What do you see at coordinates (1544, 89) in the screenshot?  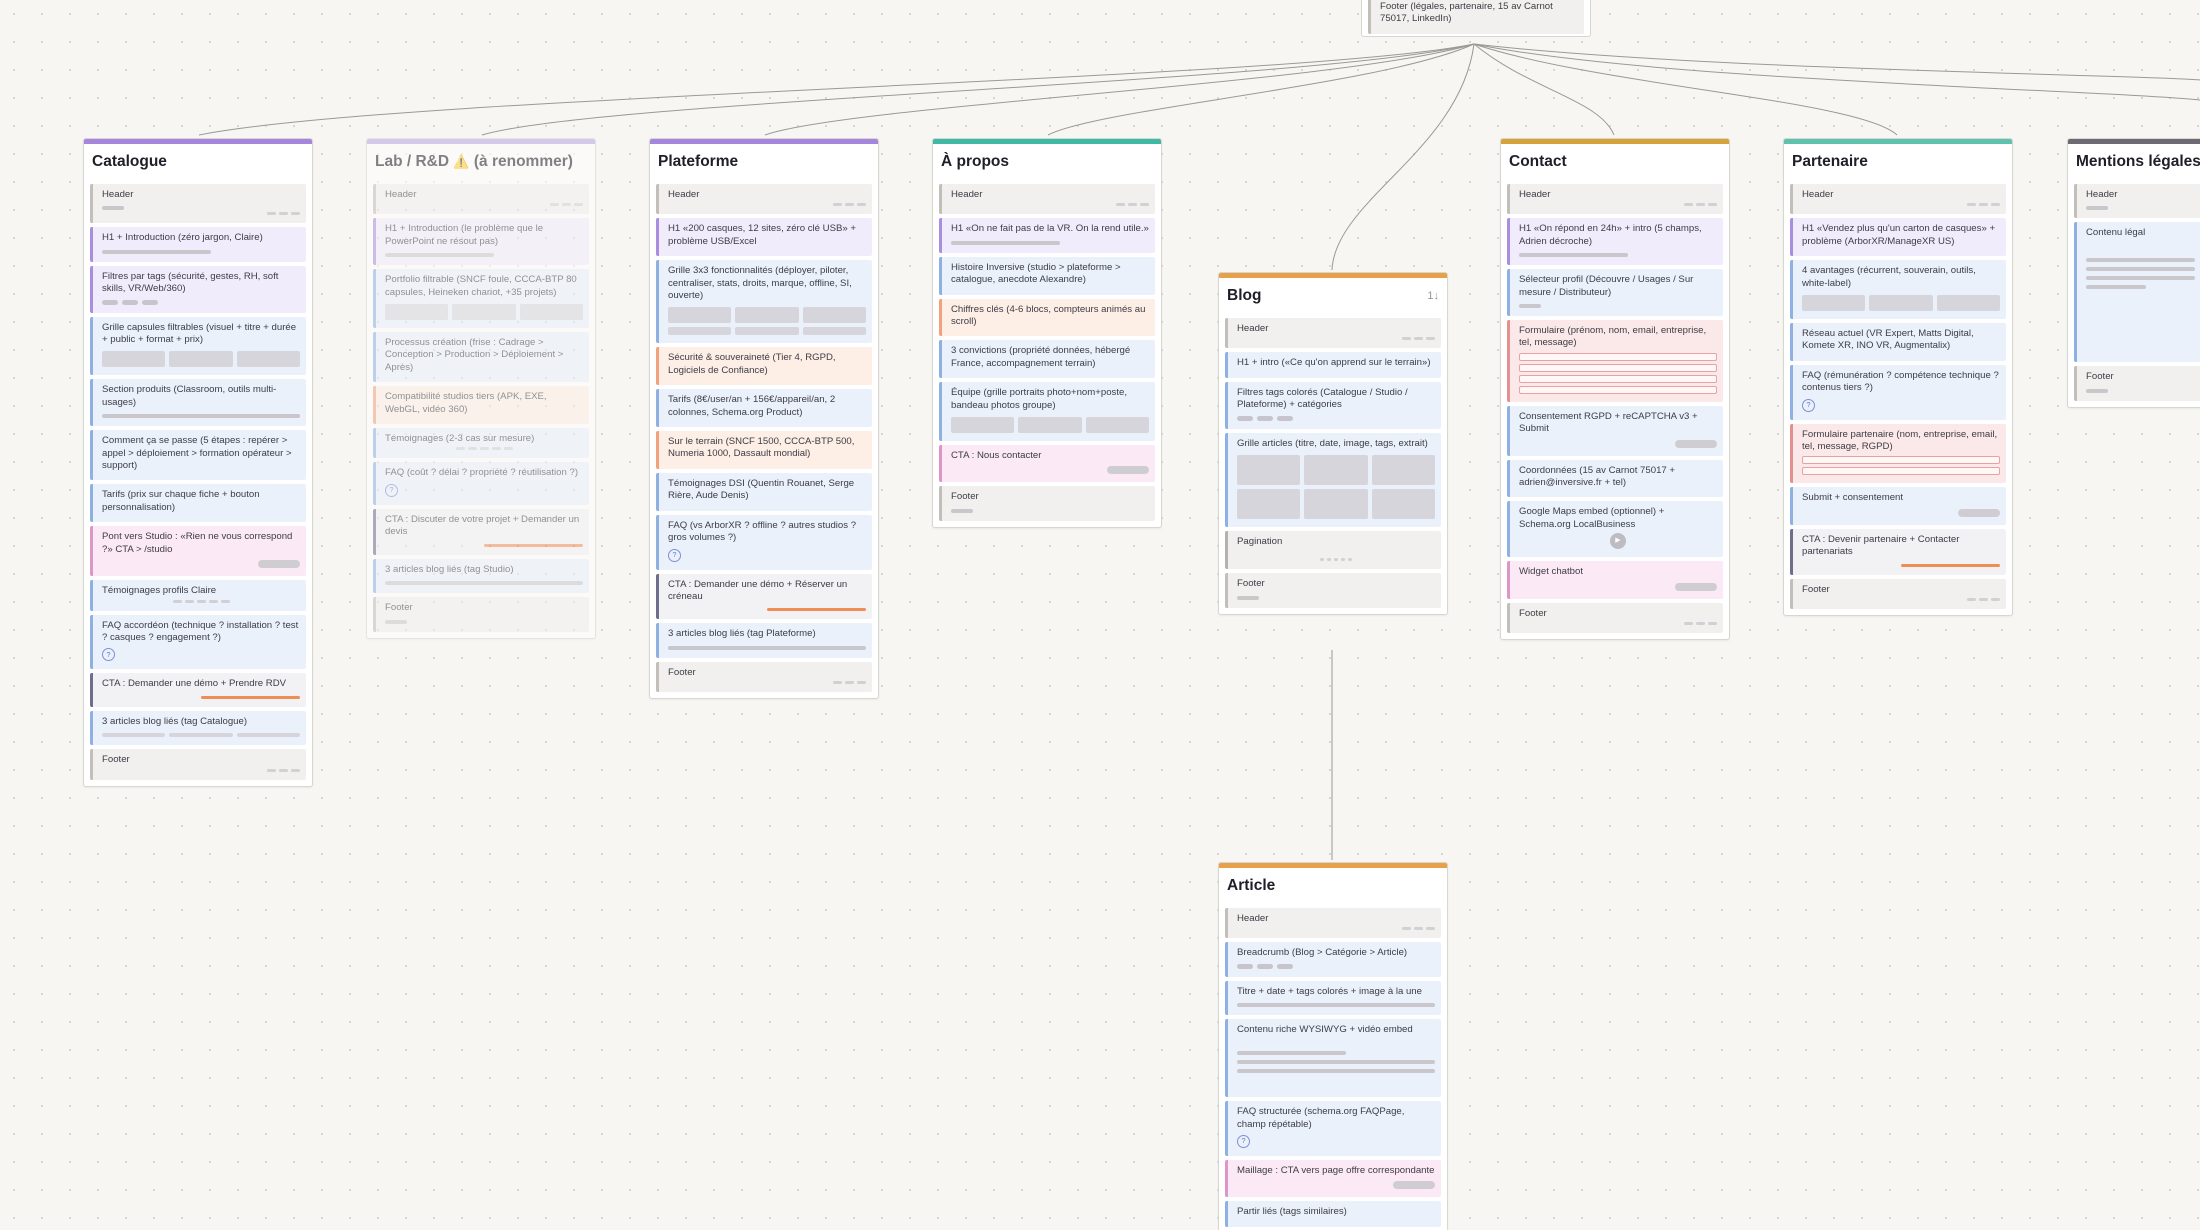 I see `connector-contact` at bounding box center [1544, 89].